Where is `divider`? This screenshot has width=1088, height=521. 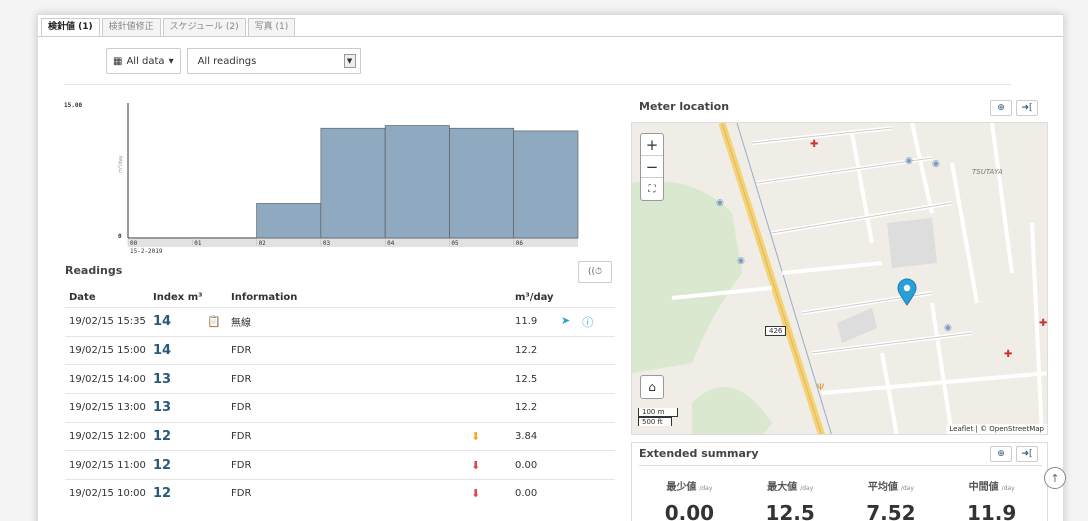 divider is located at coordinates (537, 84).